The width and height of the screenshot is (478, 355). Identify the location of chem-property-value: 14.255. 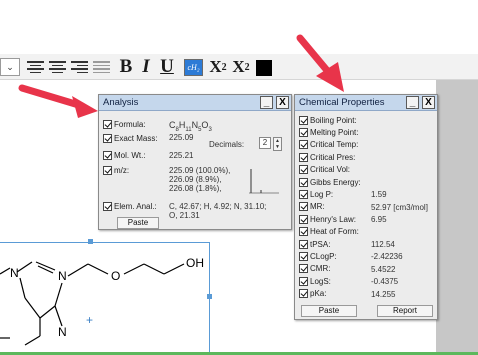
(383, 294).